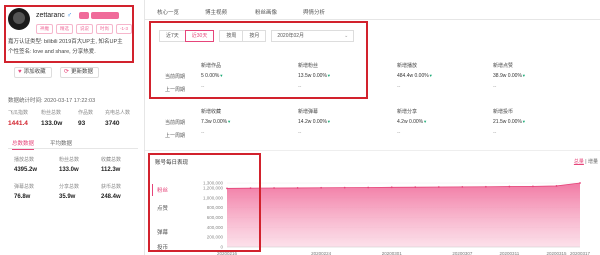 The width and height of the screenshot is (600, 255). I want to click on tag: 神魔, so click(44, 29).